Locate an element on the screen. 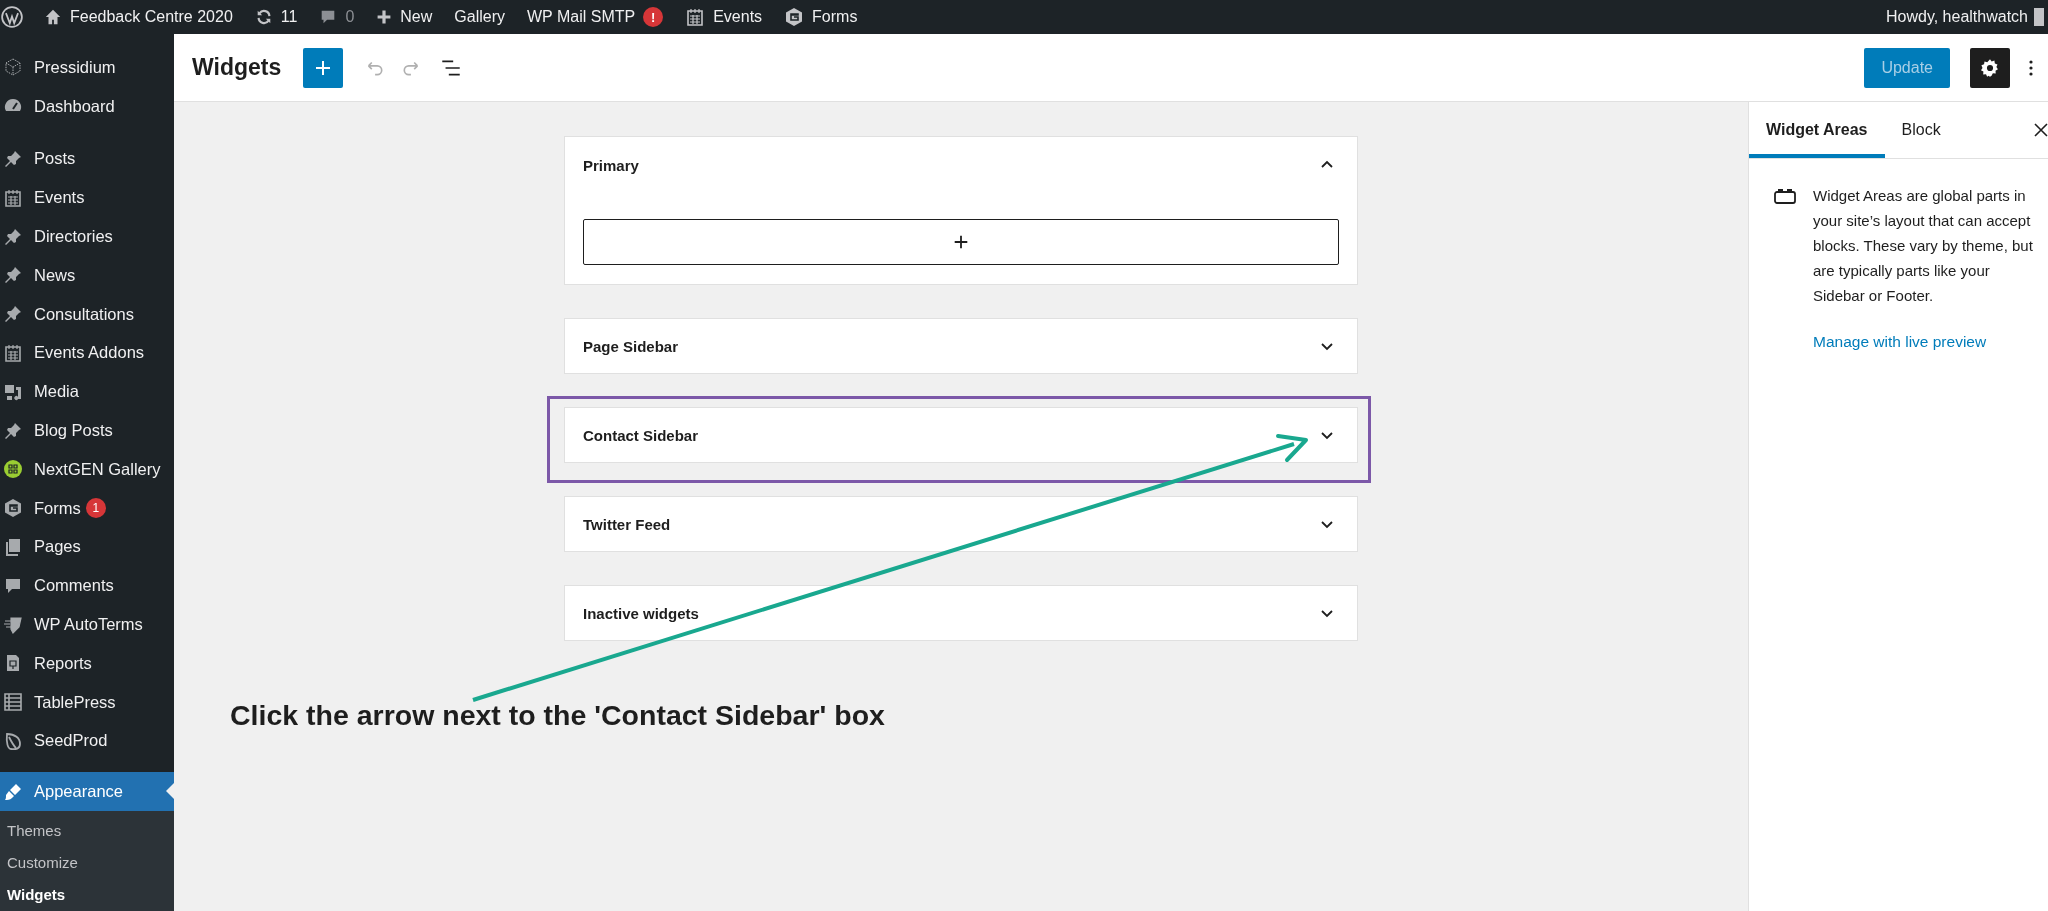 This screenshot has height=911, width=2048. brush-icon is located at coordinates (13, 791).